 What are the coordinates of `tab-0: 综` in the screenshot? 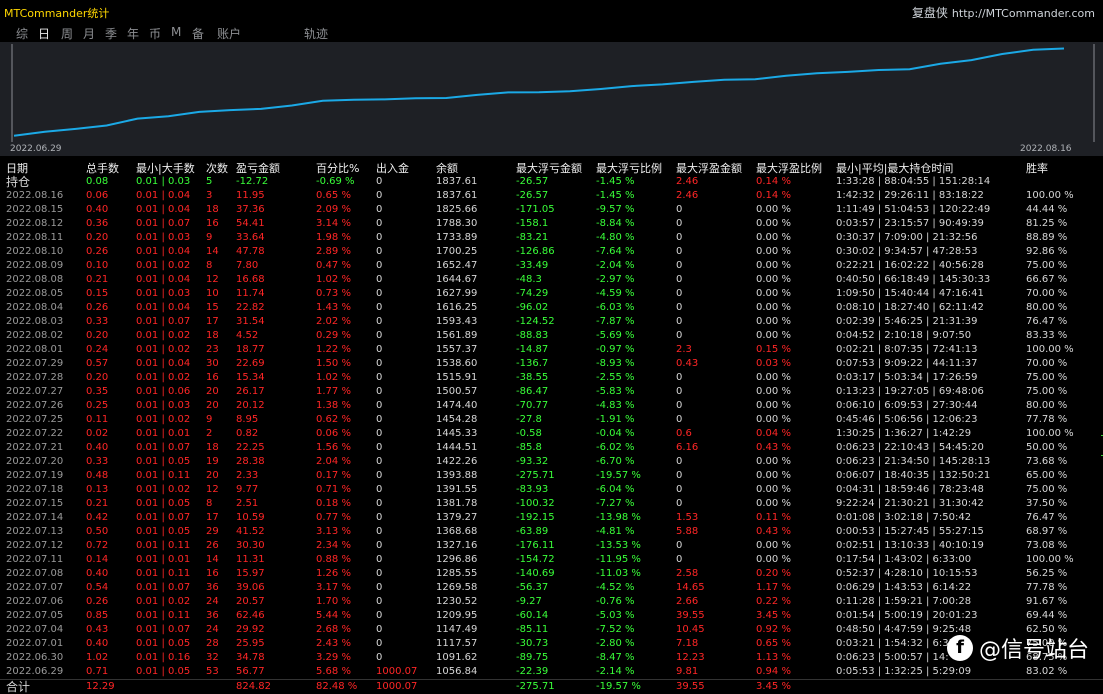 It's located at (22, 33).